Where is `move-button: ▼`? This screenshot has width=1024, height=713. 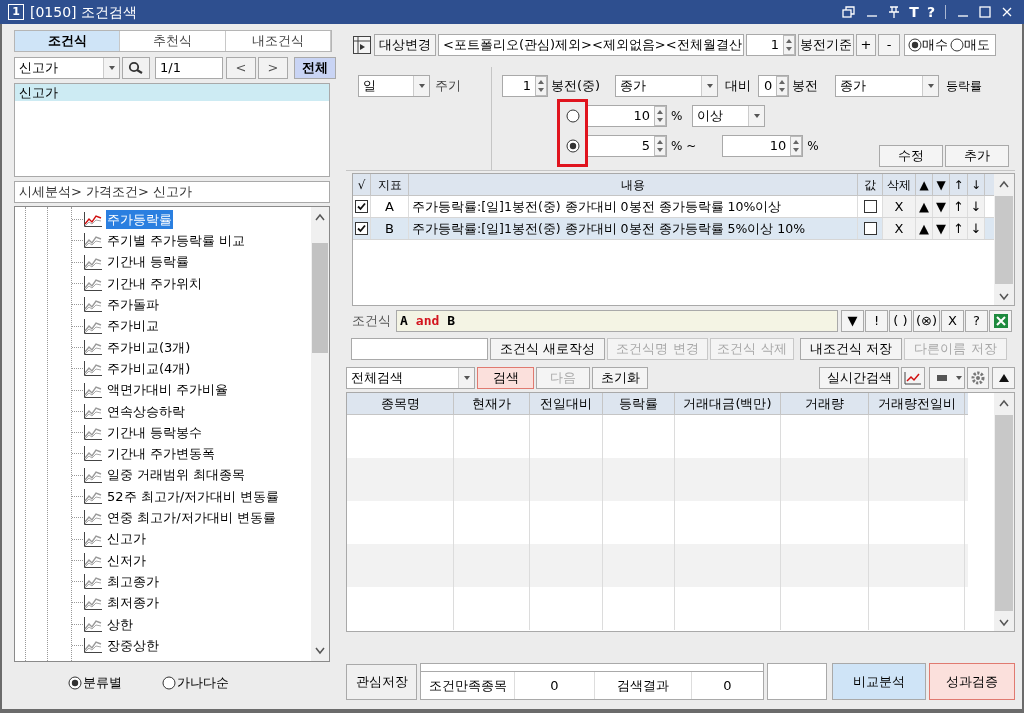 move-button: ▼ is located at coordinates (941, 228).